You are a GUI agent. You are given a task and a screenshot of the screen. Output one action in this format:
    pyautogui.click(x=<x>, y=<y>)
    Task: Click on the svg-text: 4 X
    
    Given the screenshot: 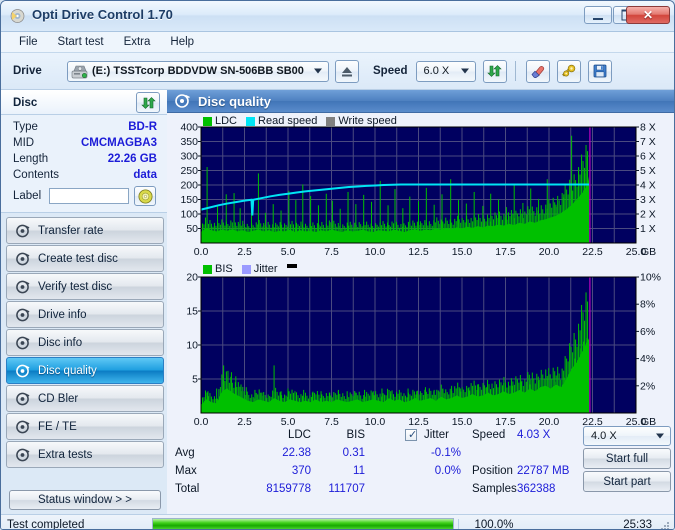 What is the action you would take?
    pyautogui.click(x=648, y=186)
    